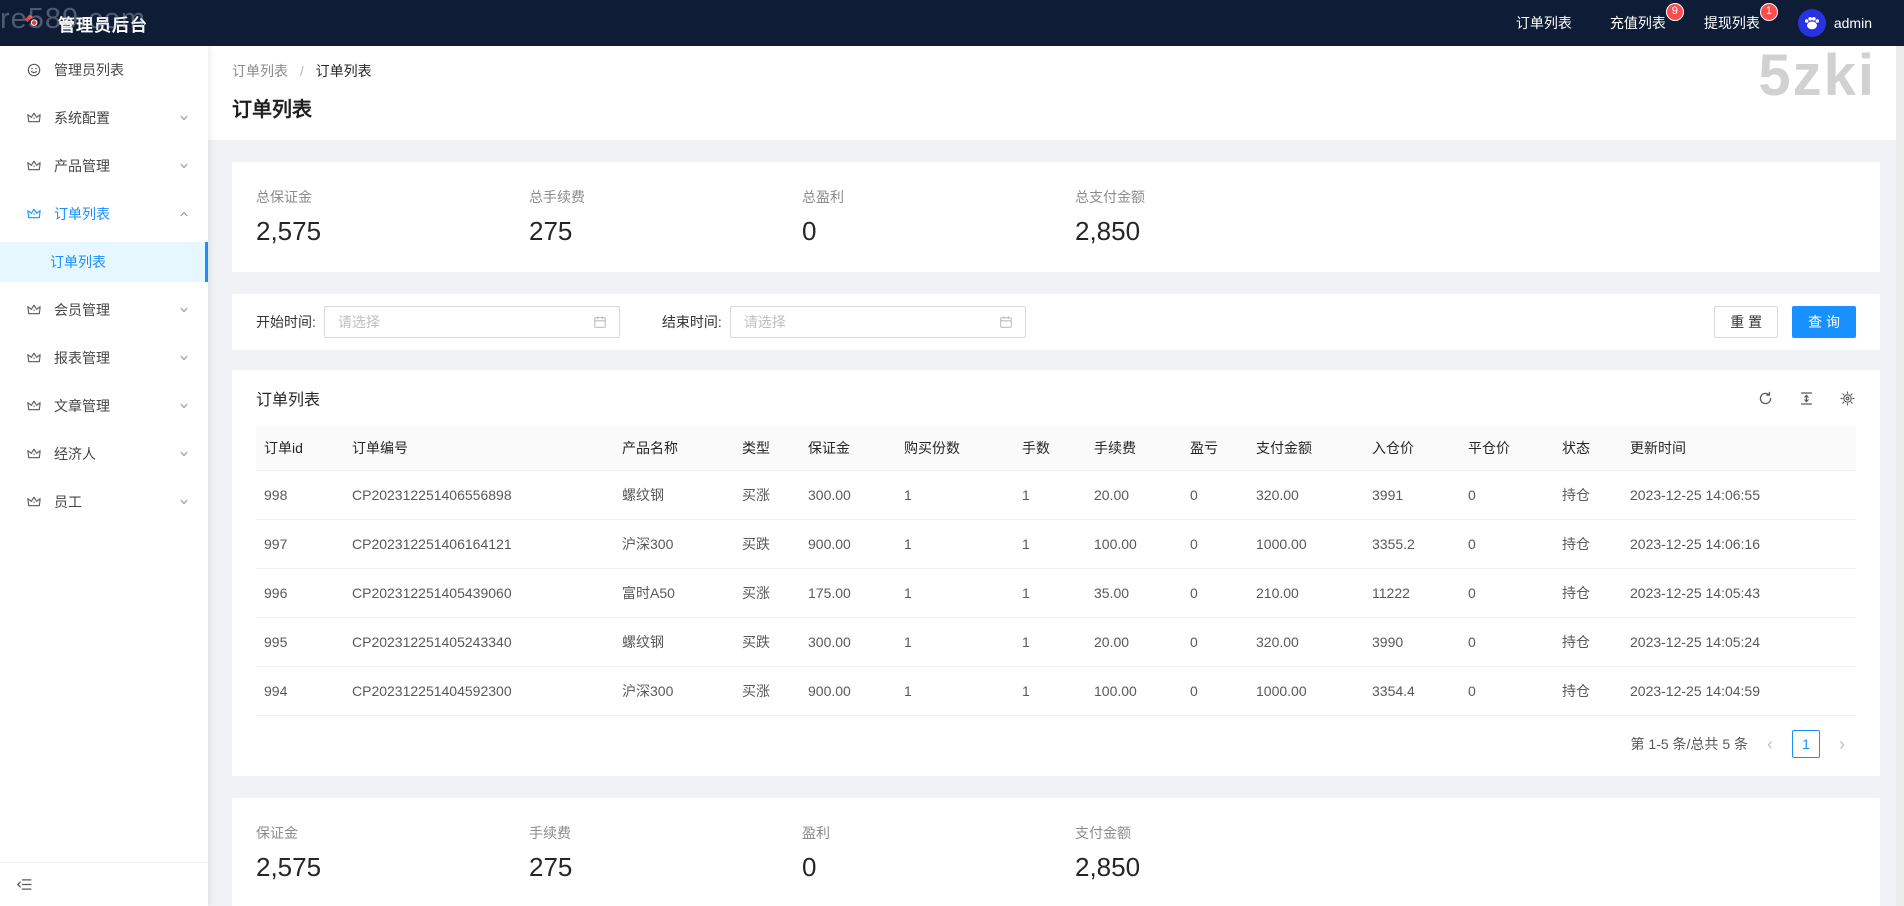 The height and width of the screenshot is (906, 1904). Describe the element at coordinates (104, 406) in the screenshot. I see `sidebar-item-article-mgmt: 文章管理` at that location.